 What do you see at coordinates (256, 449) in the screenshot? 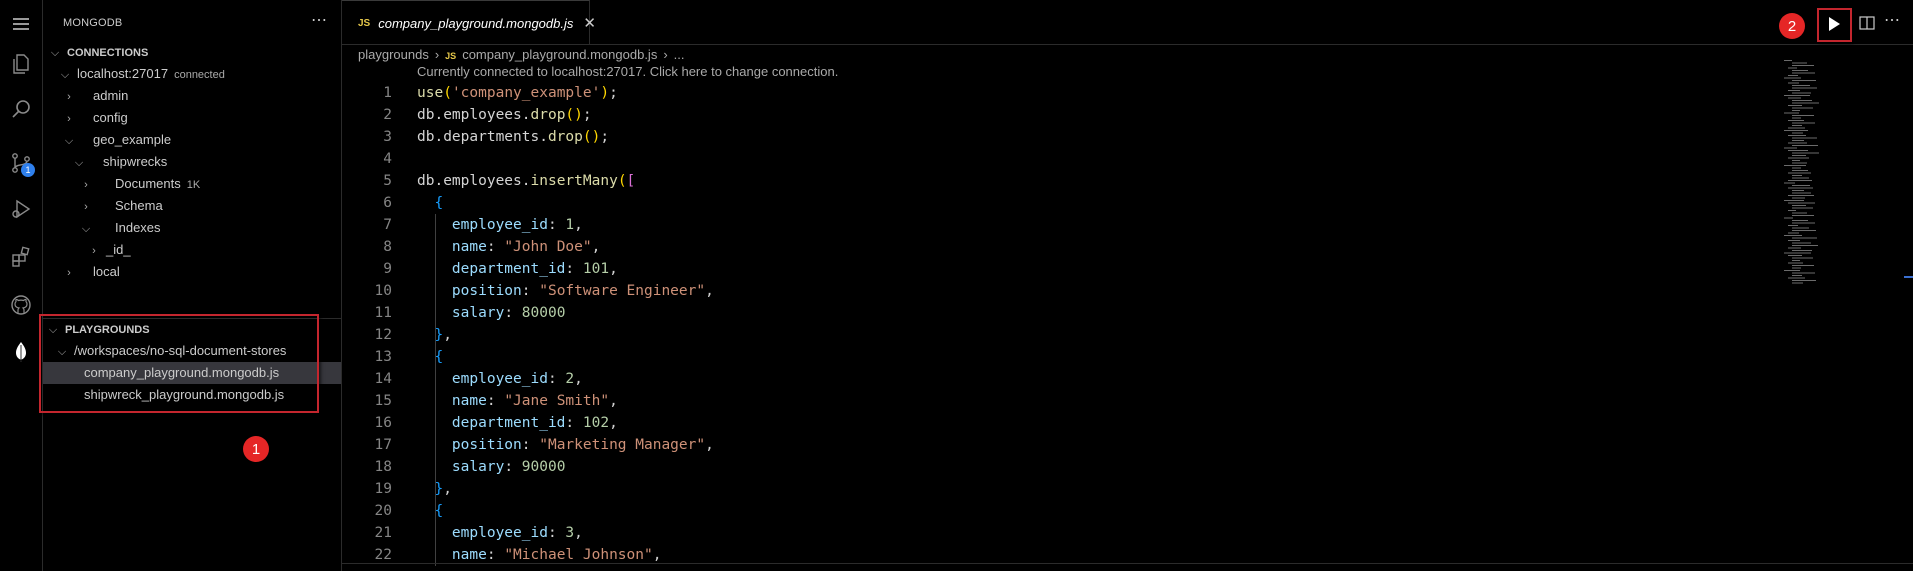
I see `step-marker-1: 1` at bounding box center [256, 449].